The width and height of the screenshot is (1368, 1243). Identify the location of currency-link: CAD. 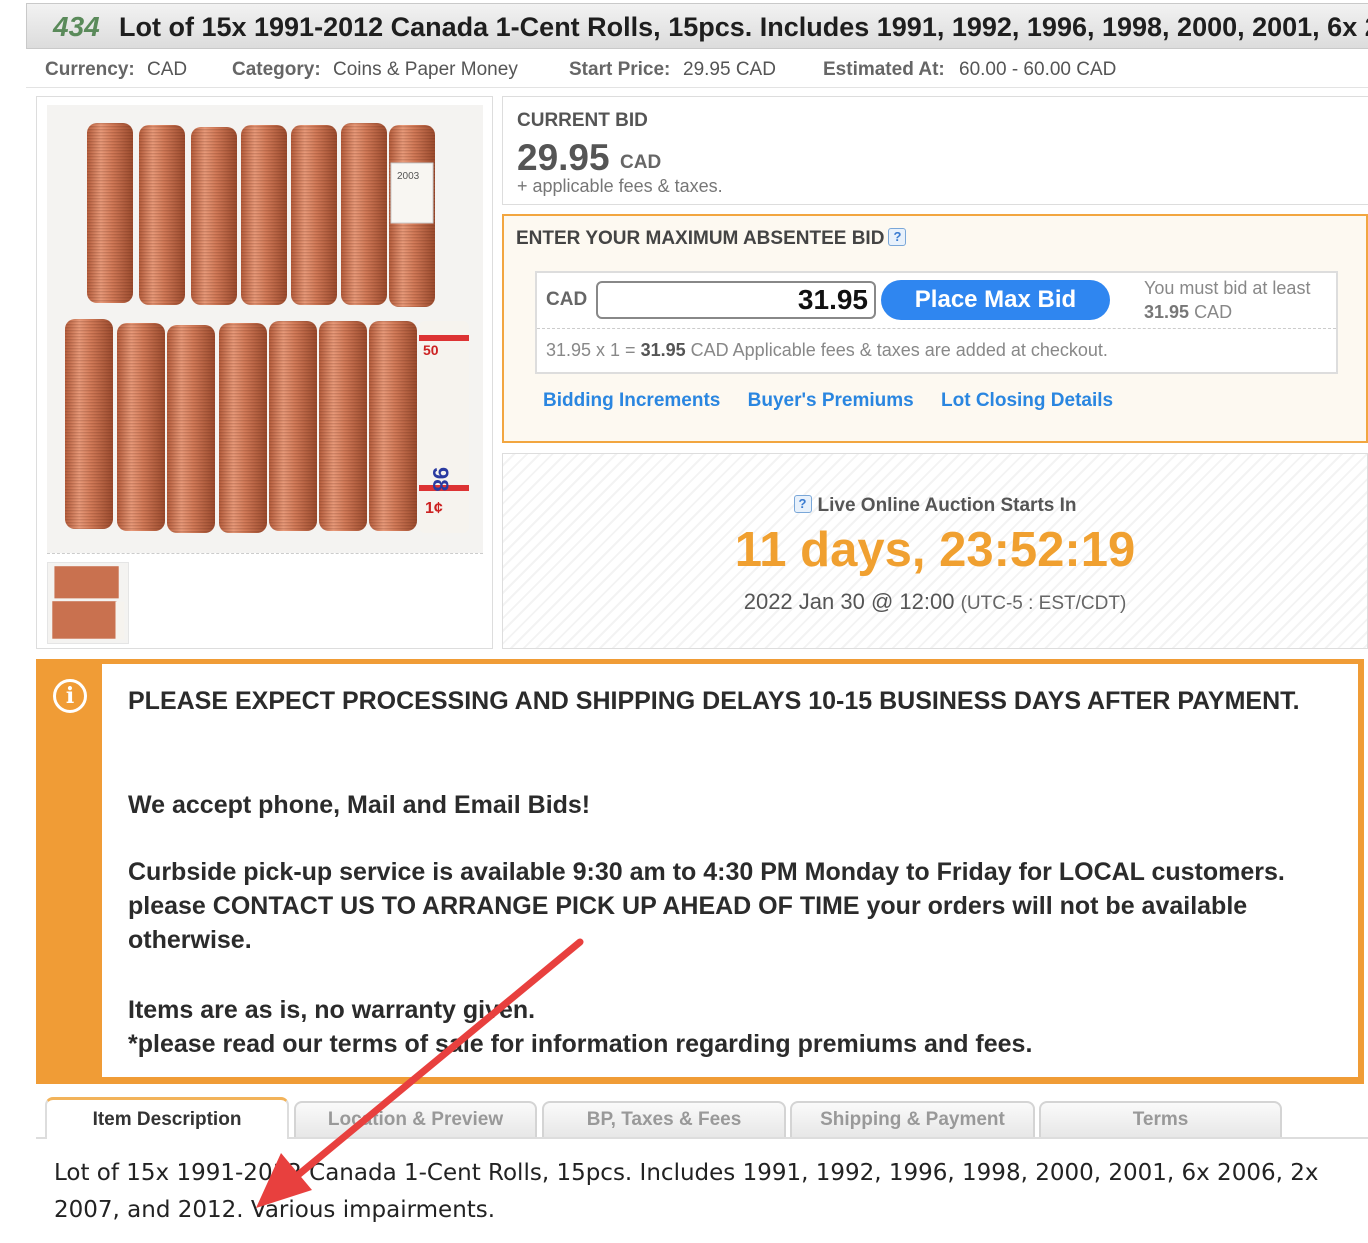
(167, 70).